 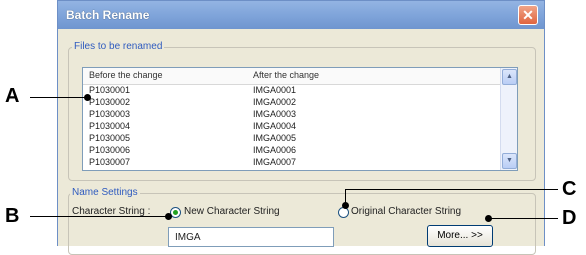 What do you see at coordinates (508, 119) in the screenshot?
I see `list-scrollbar: ▲ ▼` at bounding box center [508, 119].